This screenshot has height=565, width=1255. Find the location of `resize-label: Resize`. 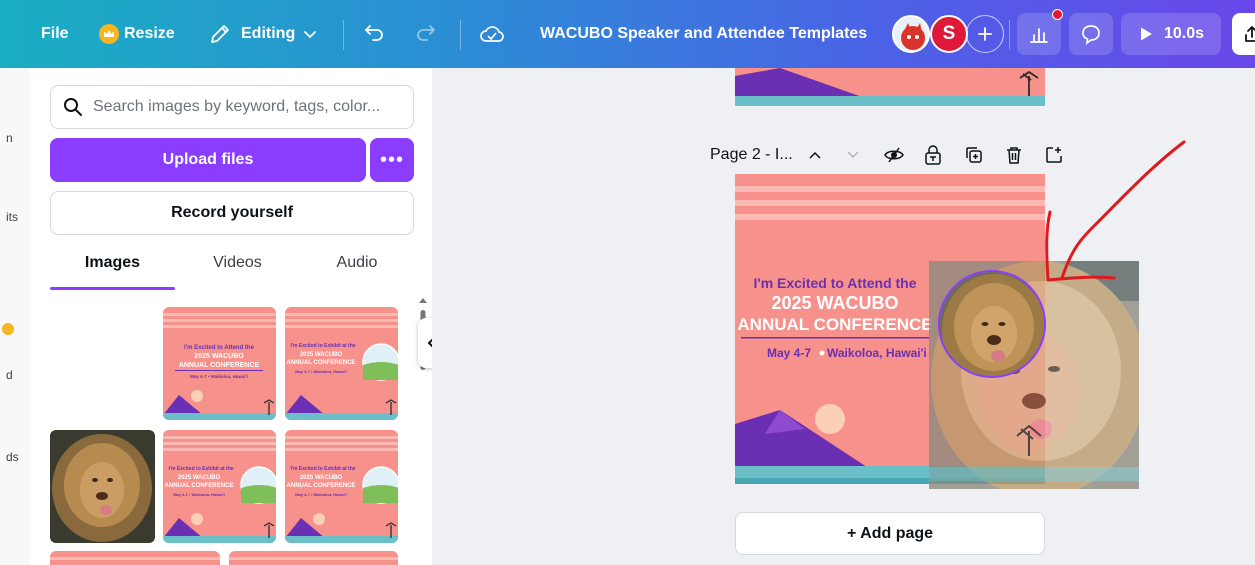

resize-label: Resize is located at coordinates (149, 33).